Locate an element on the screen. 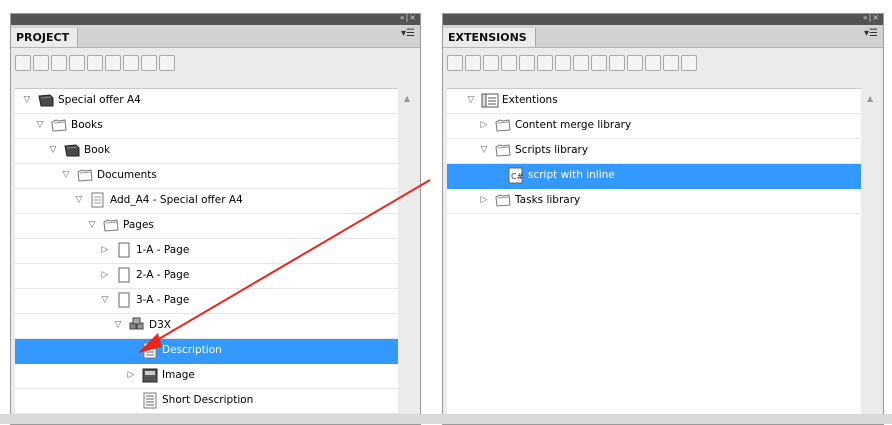 The width and height of the screenshot is (892, 425). arrow-head is located at coordinates (150, 343).